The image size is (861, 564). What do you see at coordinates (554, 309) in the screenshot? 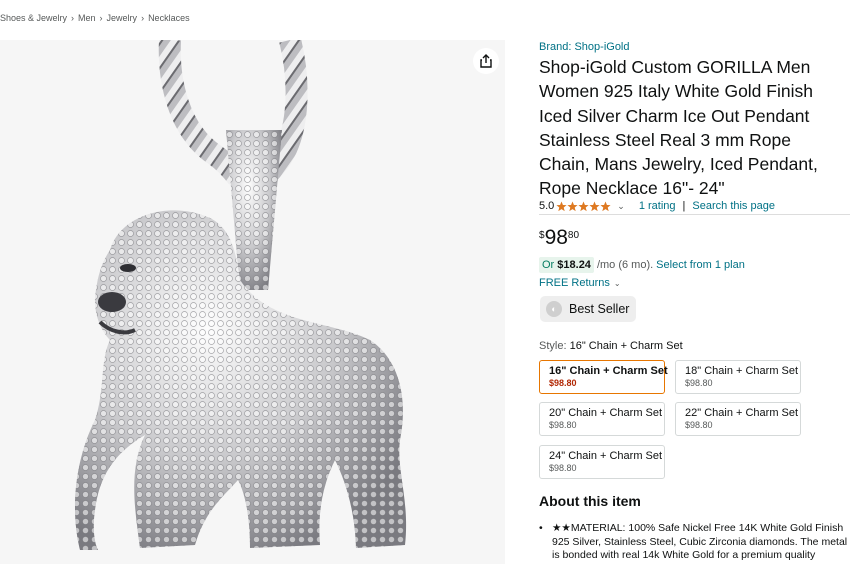
I see `badge-icon: ◐` at bounding box center [554, 309].